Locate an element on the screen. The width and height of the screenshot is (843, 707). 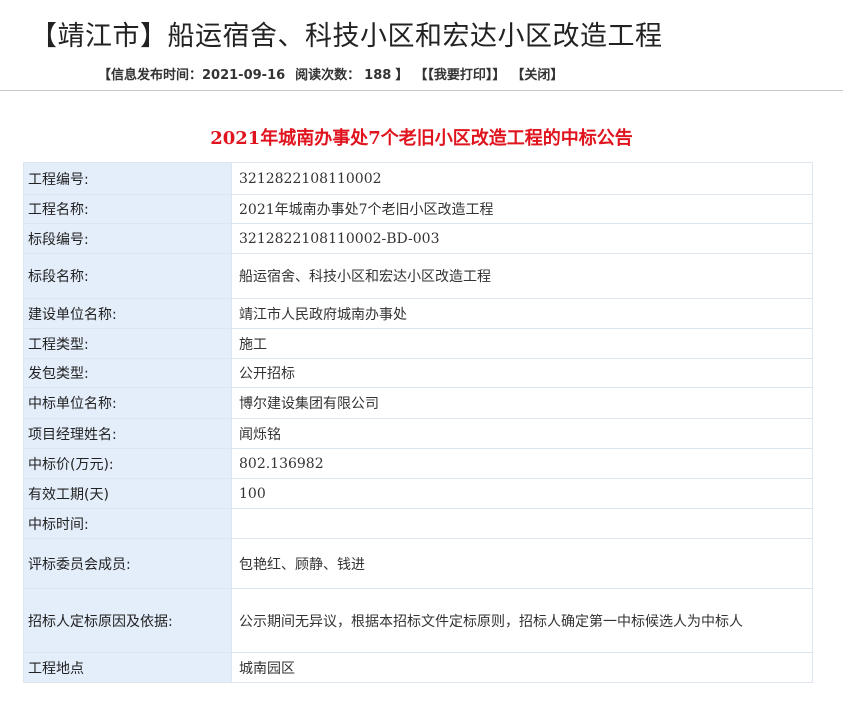
row-label: 评标委员会成员: is located at coordinates (127, 563).